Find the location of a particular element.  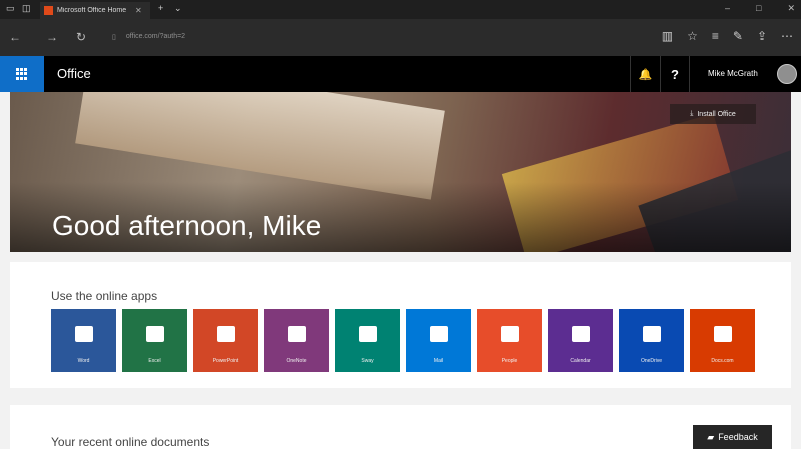

app-tile-onedrive: OneDrive is located at coordinates (651, 340).